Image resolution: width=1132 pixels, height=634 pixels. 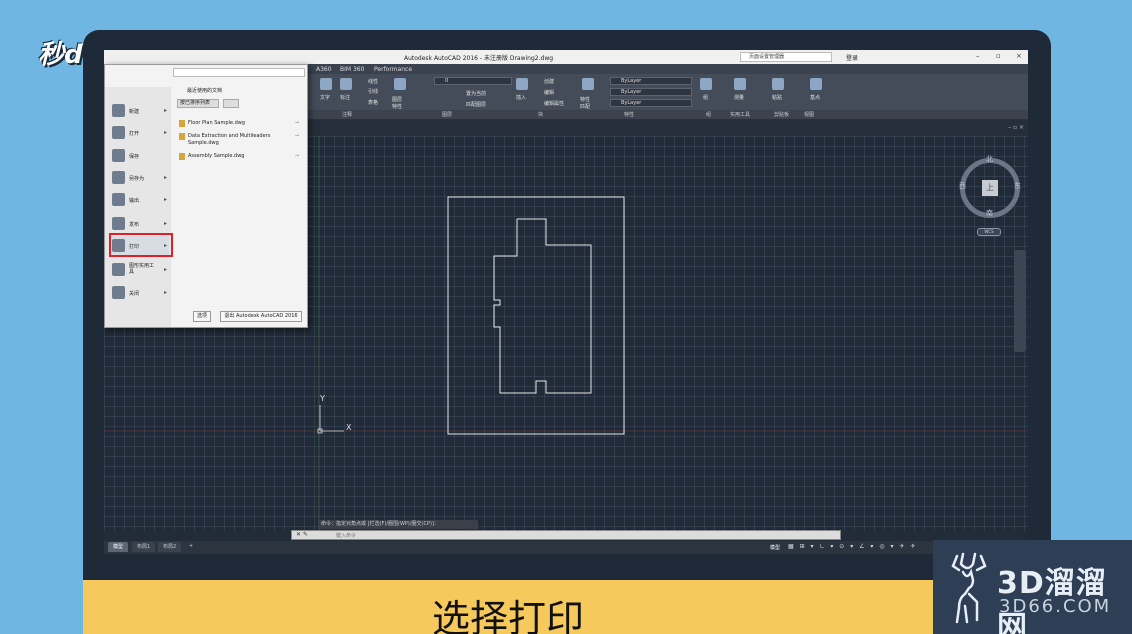 I want to click on panel-title-properties: 特性, so click(x=629, y=114).